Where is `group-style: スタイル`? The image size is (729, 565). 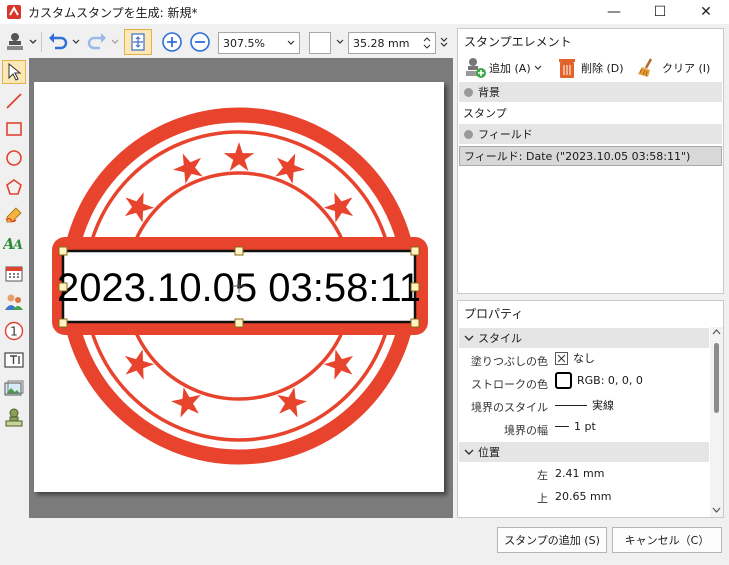
group-style: スタイル is located at coordinates (584, 338).